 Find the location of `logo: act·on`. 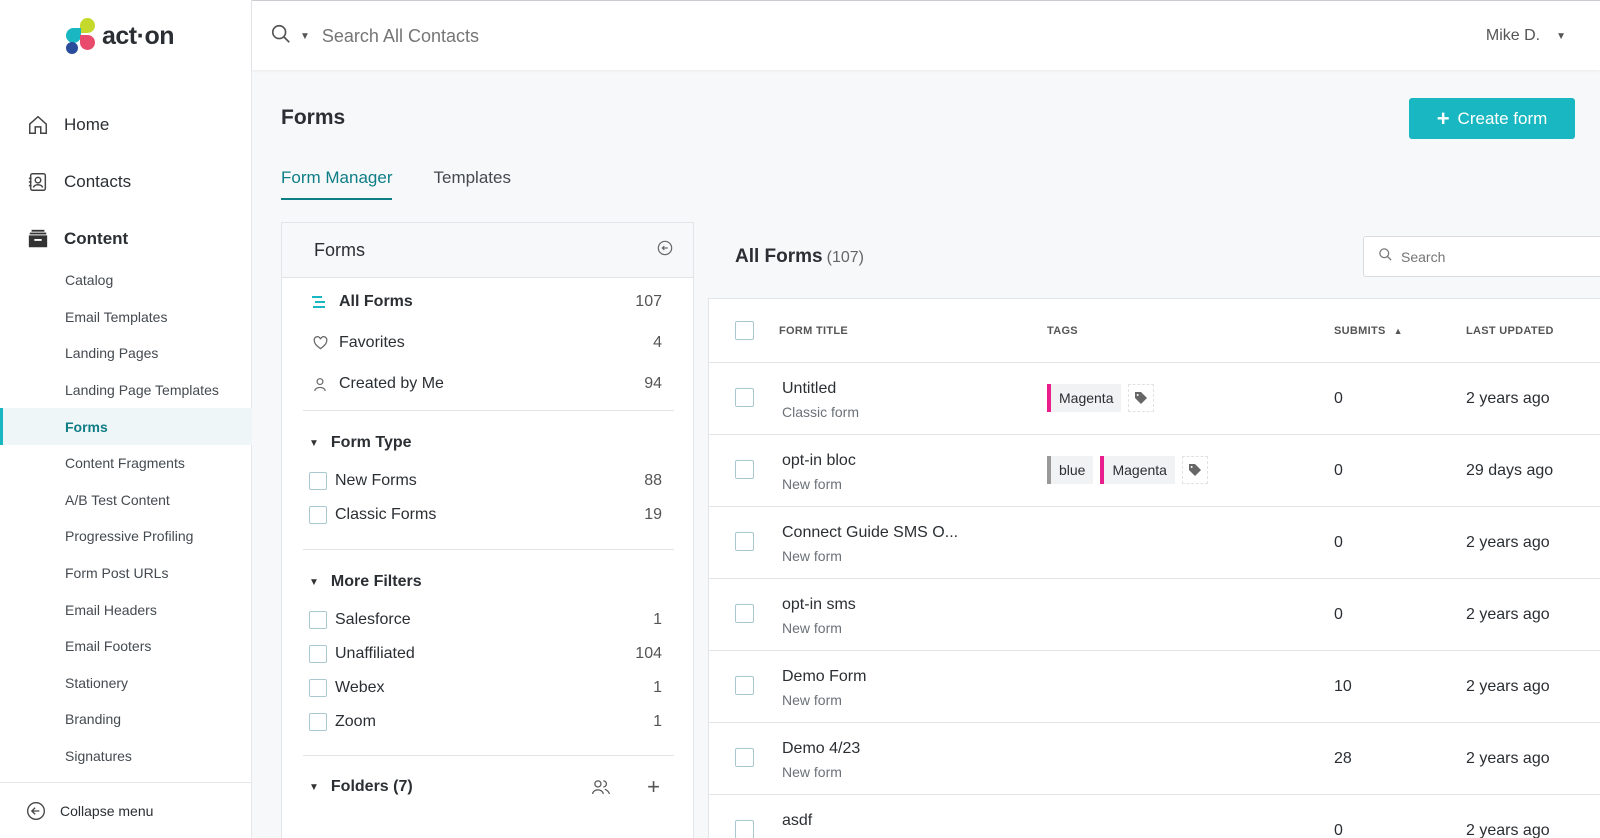

logo: act·on is located at coordinates (119, 36).